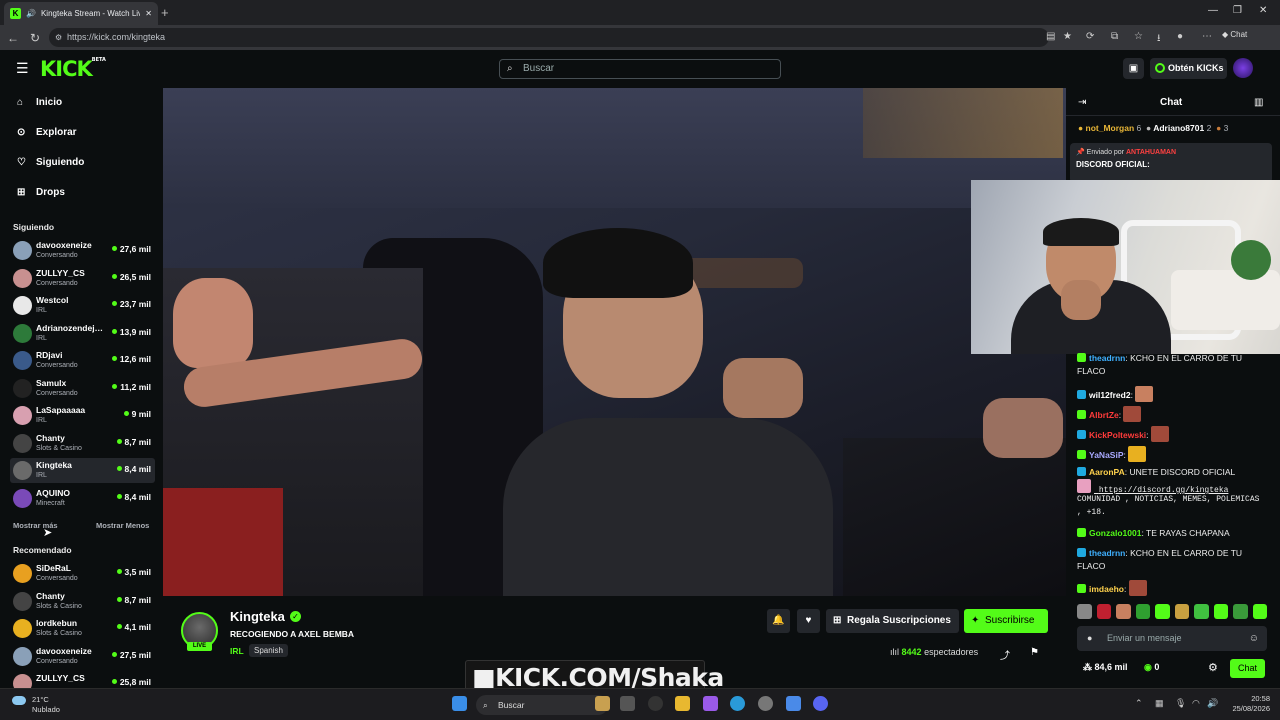  I want to click on widgets-icon, so click(602, 703).